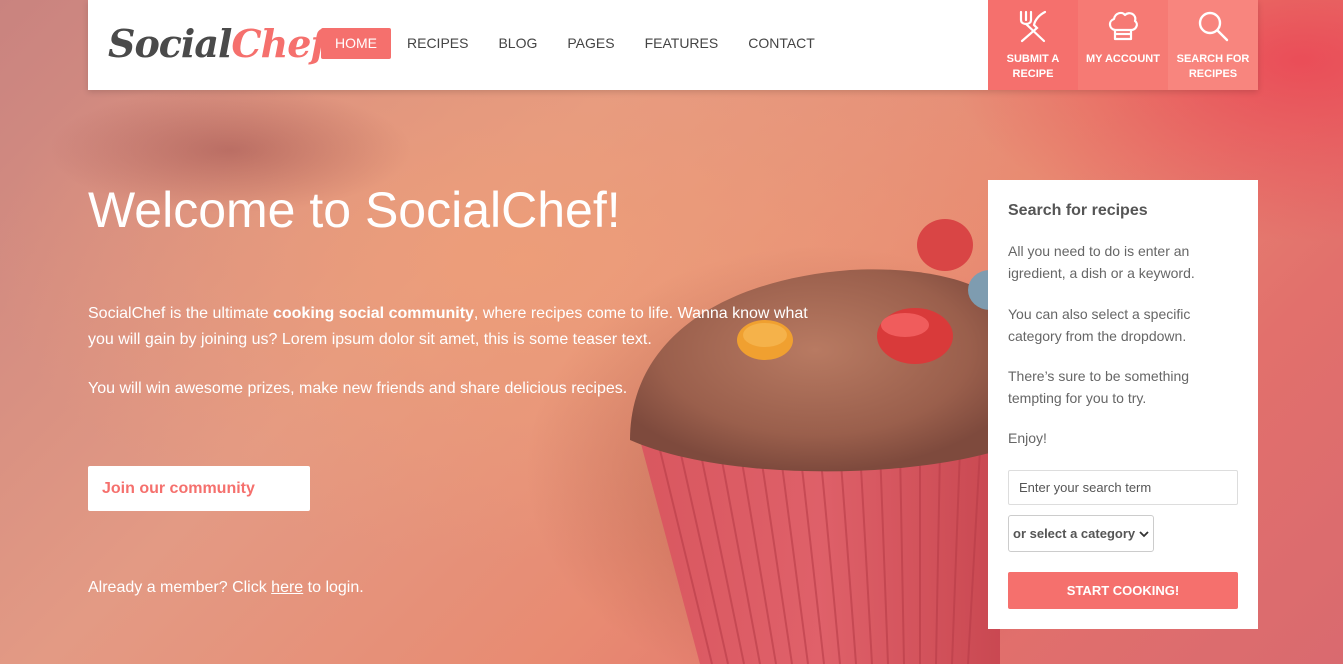 This screenshot has width=1343, height=664. Describe the element at coordinates (373, 313) in the screenshot. I see `hero-intro-bold: cooking social community` at that location.